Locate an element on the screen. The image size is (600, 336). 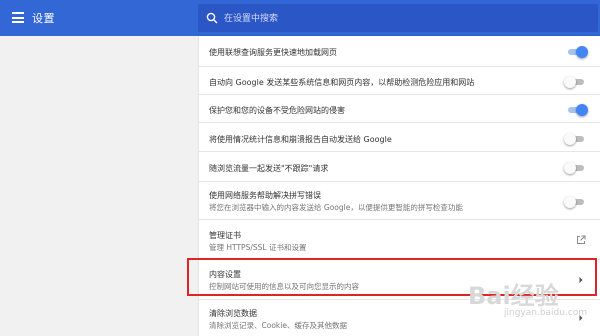
setting-label: 使用联想查询服务更快速地加载网页 is located at coordinates (273, 52).